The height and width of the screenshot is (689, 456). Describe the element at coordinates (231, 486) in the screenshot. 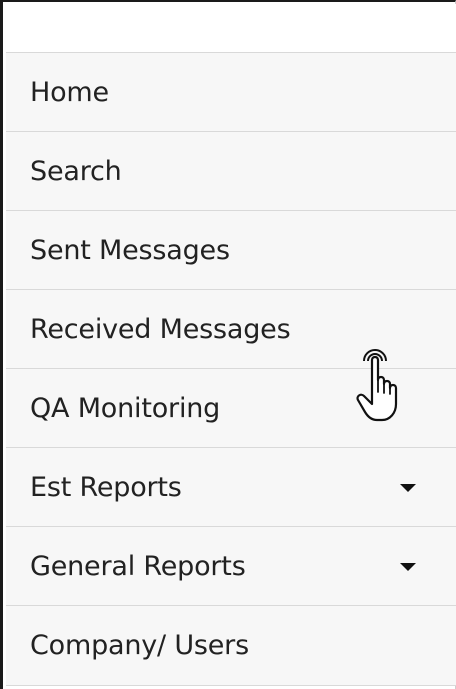

I see `nav-item-est-reports: Est Reports` at that location.